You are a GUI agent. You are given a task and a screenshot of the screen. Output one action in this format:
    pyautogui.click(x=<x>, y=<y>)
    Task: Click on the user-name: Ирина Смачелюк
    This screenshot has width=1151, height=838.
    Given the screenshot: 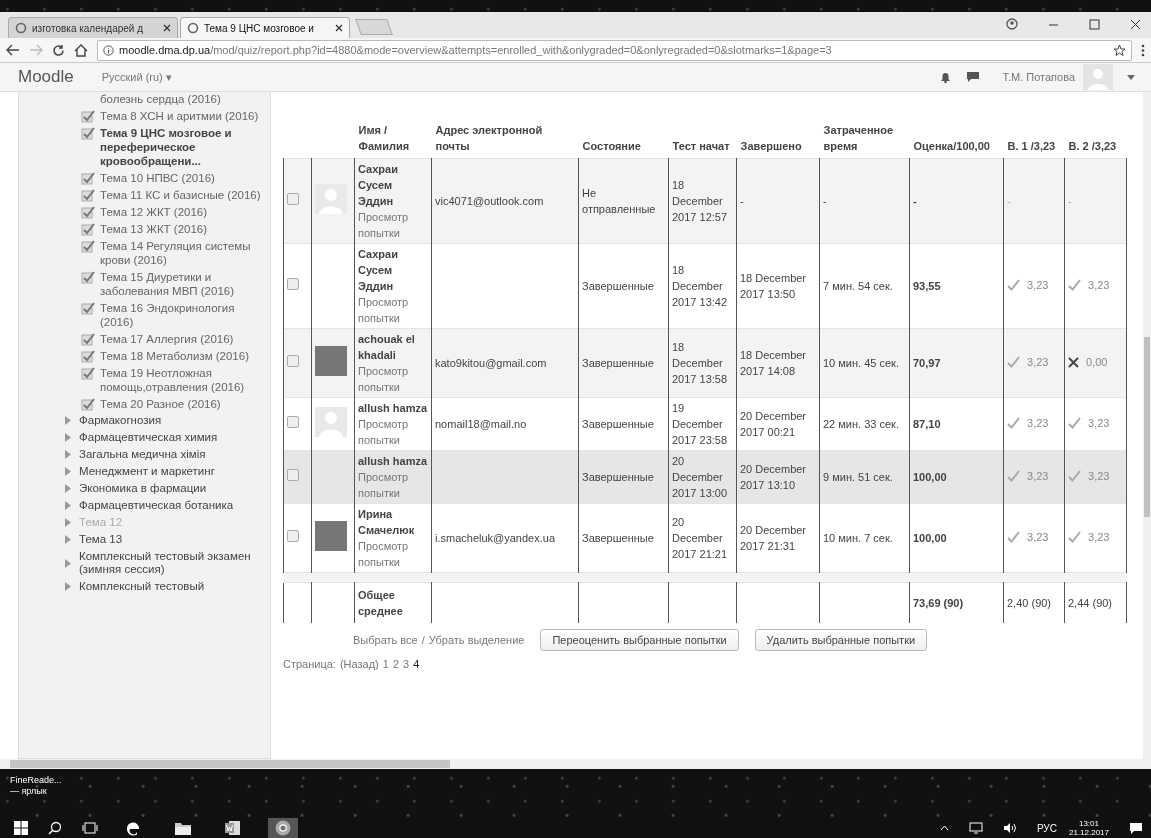 What is the action you would take?
    pyautogui.click(x=393, y=522)
    